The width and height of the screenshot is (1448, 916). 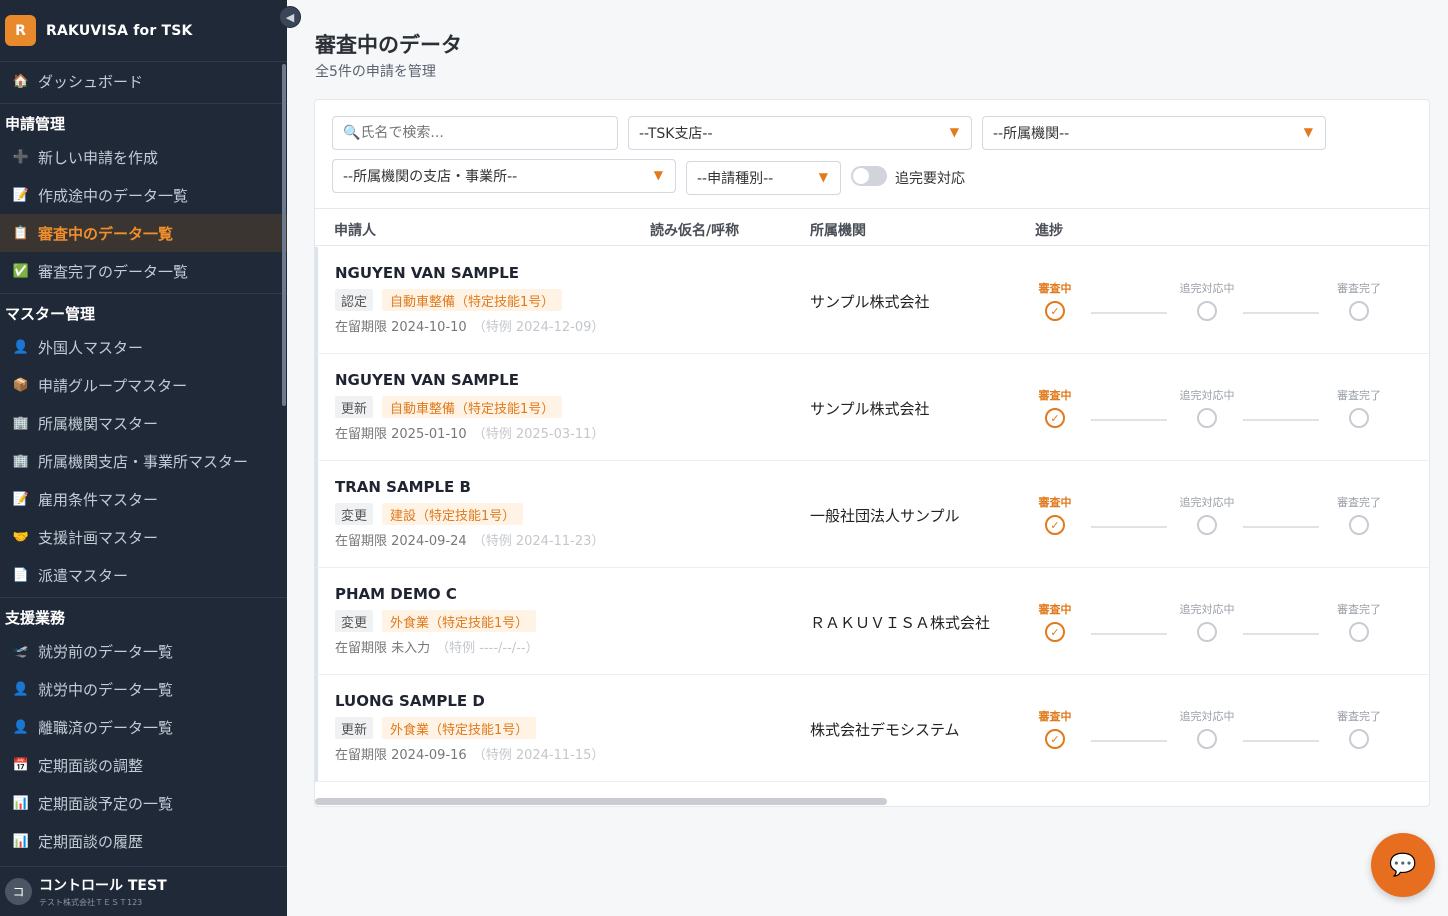 I want to click on home-icon: 🏠, so click(x=21, y=81).